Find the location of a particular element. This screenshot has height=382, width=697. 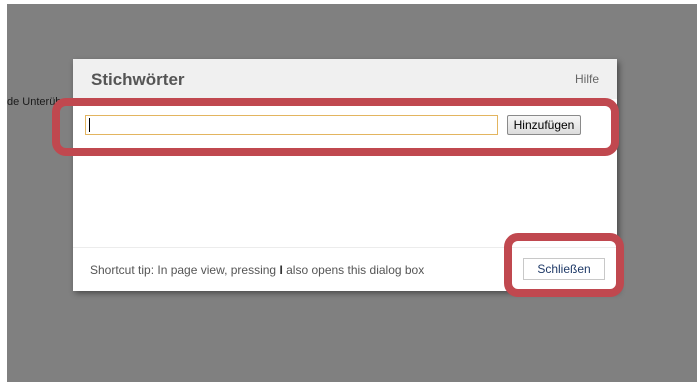

shortcut-tip-suffix: also opens this dialog box is located at coordinates (353, 270).